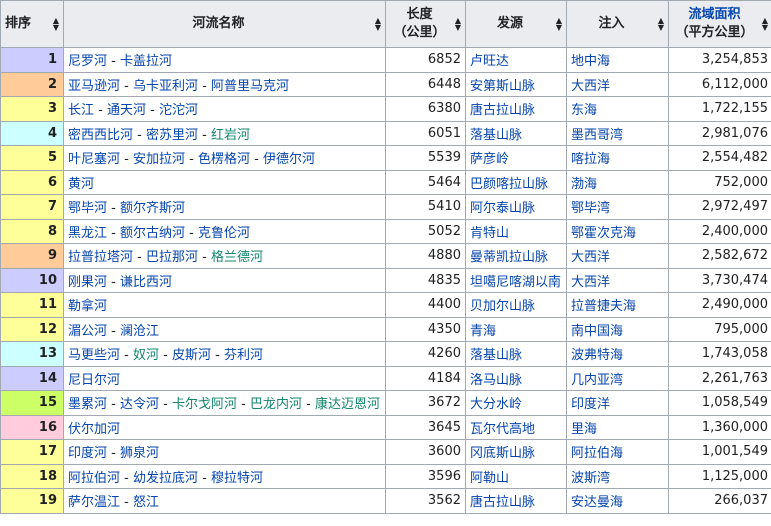  Describe the element at coordinates (502, 86) in the screenshot. I see `source-link: 安第斯山脉` at that location.